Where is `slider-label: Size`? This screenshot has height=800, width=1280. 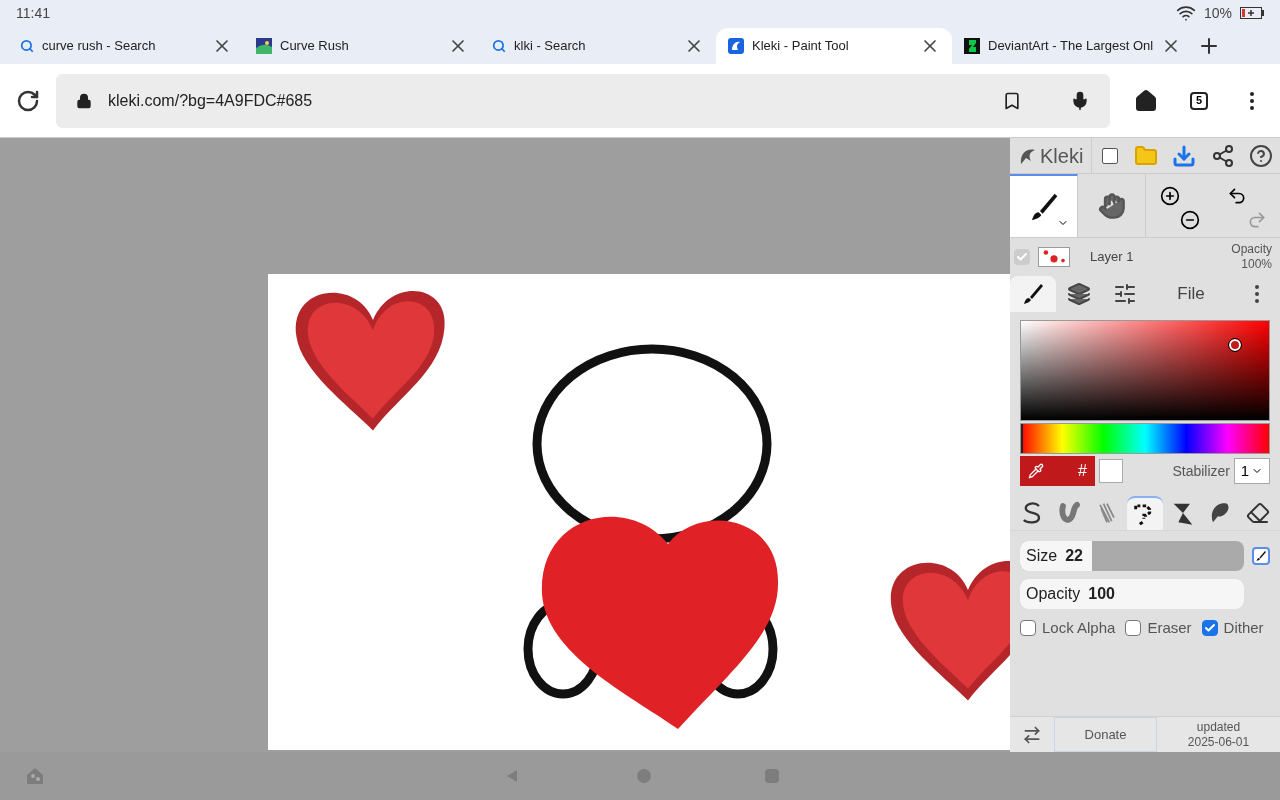 slider-label: Size is located at coordinates (1042, 556).